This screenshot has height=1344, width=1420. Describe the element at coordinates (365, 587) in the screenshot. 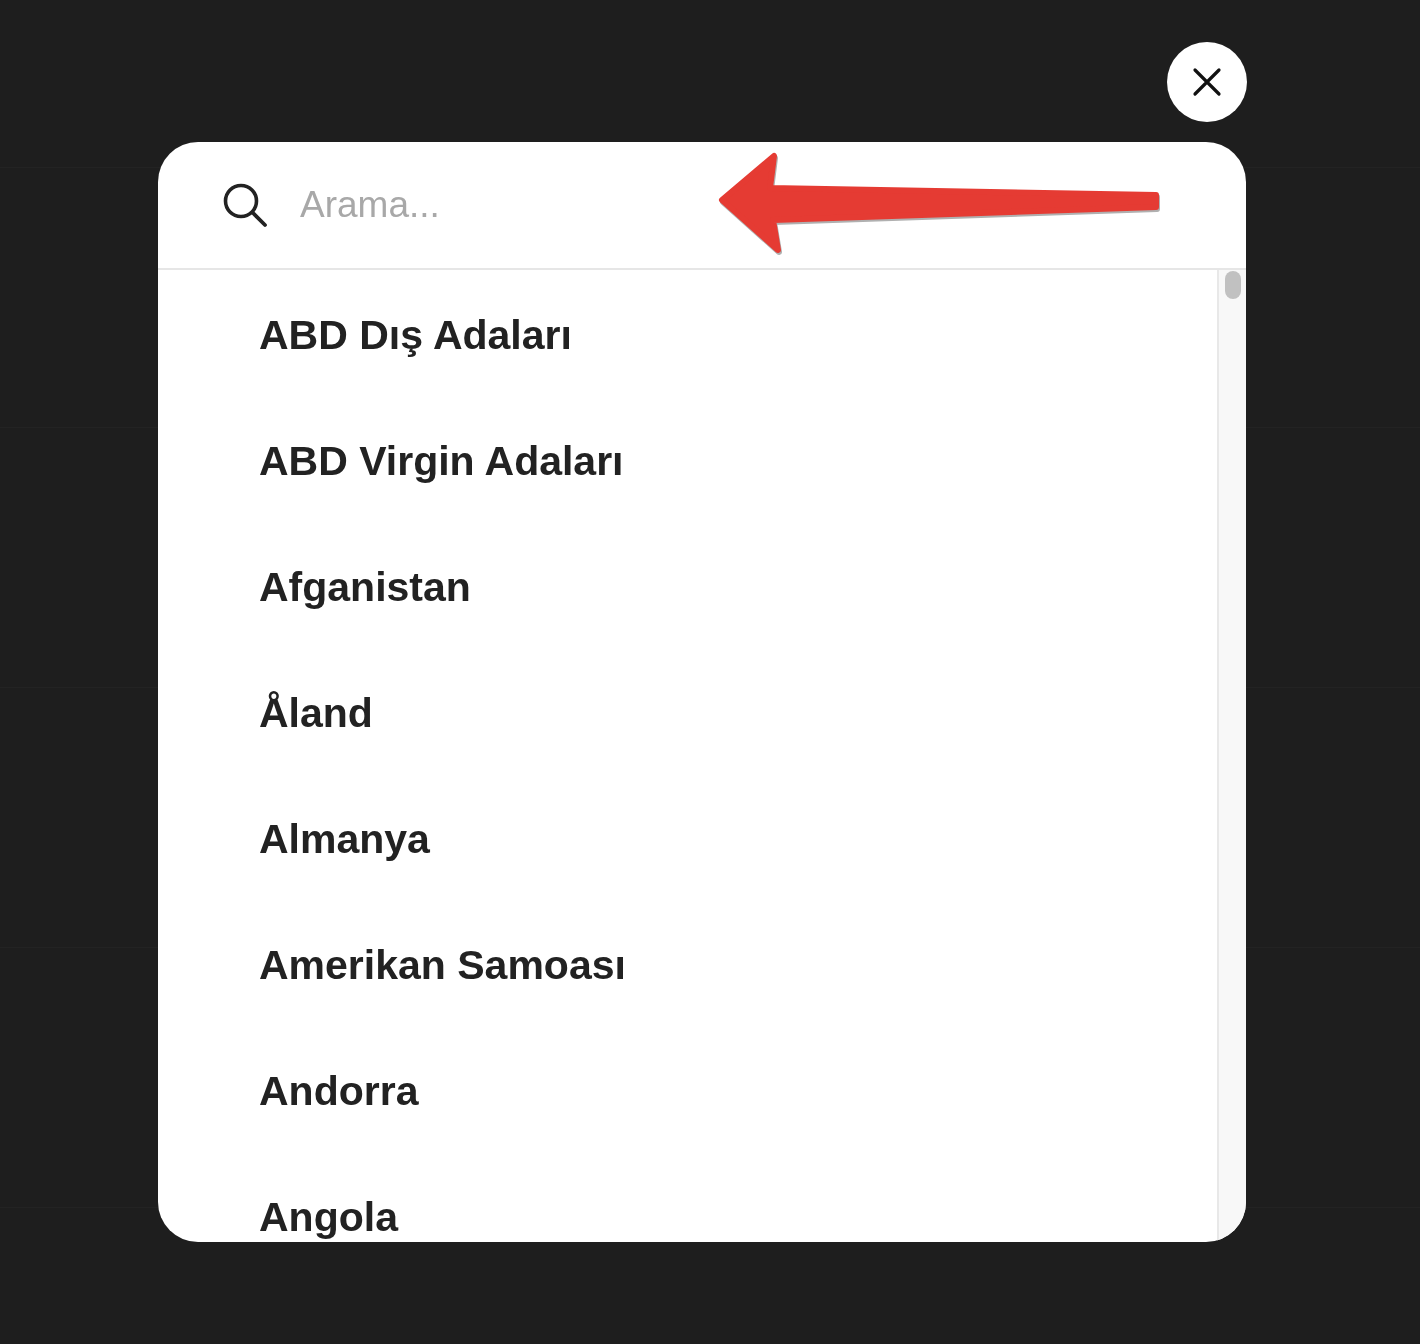

I see `country-option: Afganistan` at that location.